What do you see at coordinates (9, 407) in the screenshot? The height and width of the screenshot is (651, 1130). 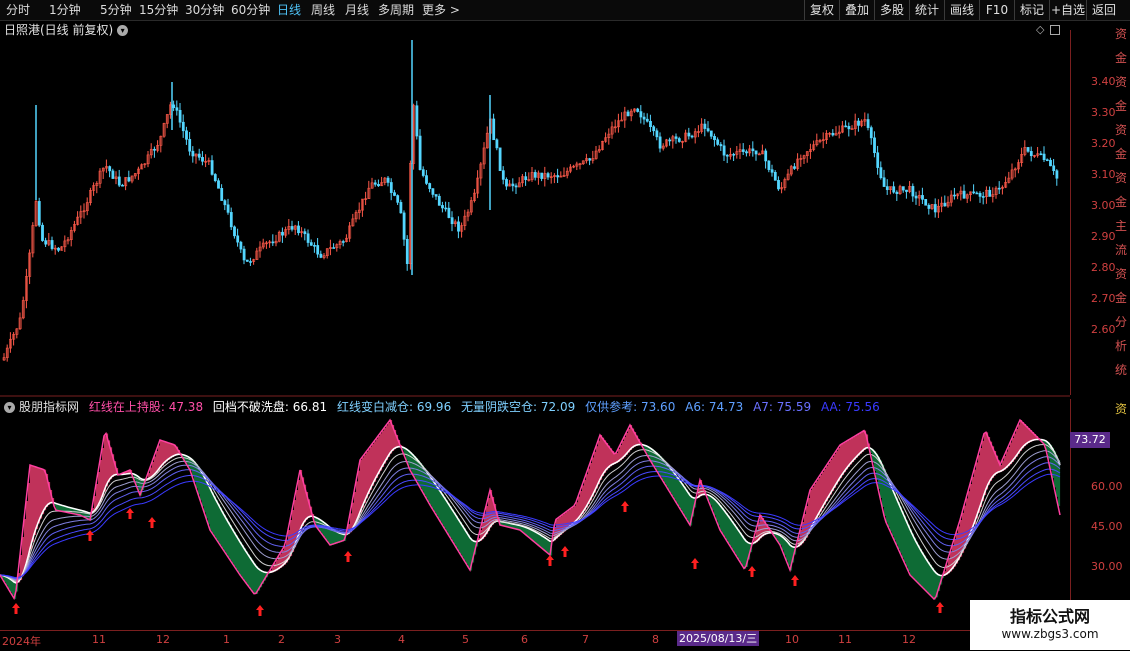 I see `chevron-down-icon: ▾` at bounding box center [9, 407].